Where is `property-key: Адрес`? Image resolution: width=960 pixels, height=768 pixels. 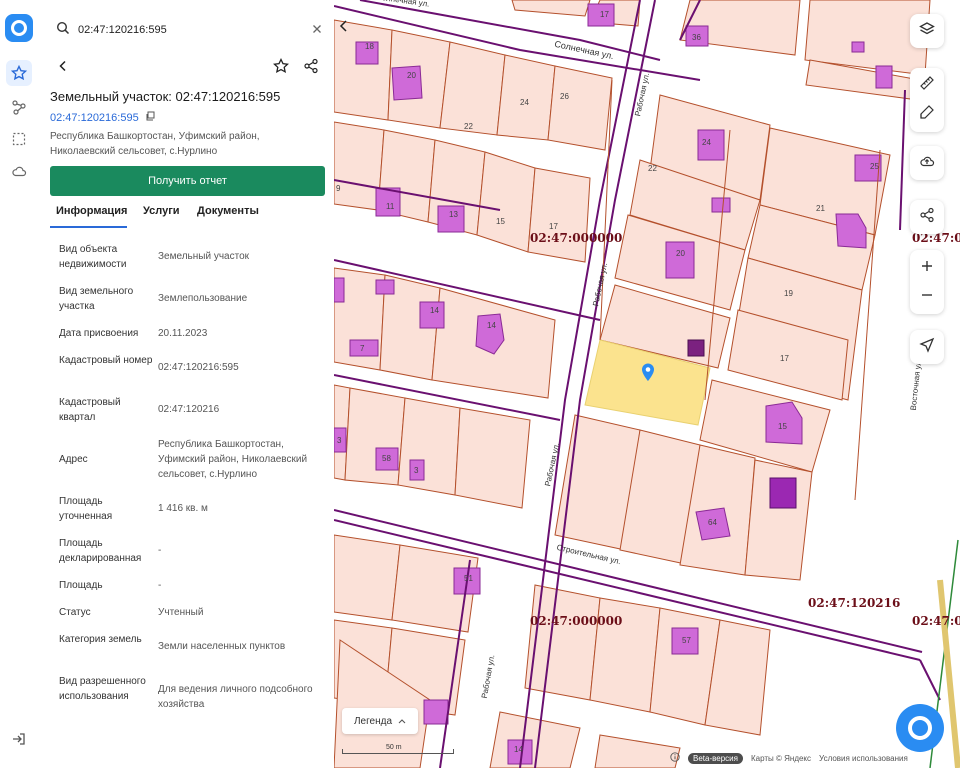
property-key: Адрес is located at coordinates (73, 459).